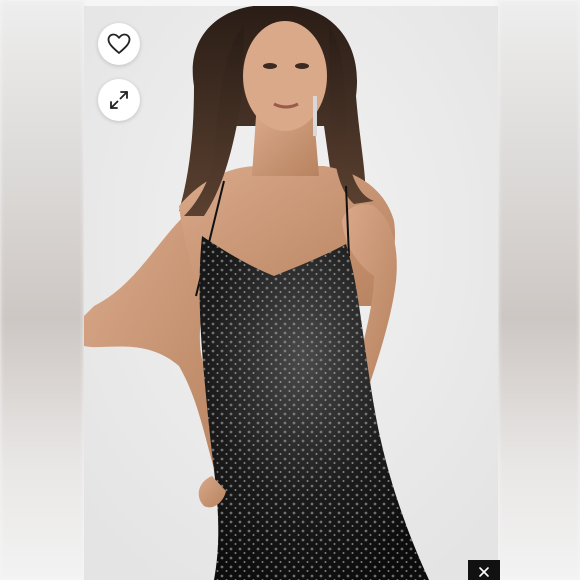 The image size is (580, 580). Describe the element at coordinates (270, 66) in the screenshot. I see `left-eye` at that location.